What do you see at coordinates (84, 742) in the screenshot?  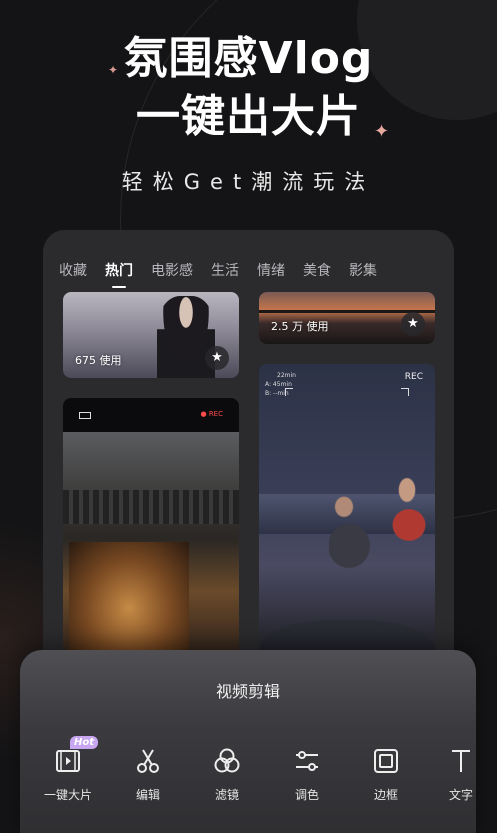 I see `hot-badge: Hot` at bounding box center [84, 742].